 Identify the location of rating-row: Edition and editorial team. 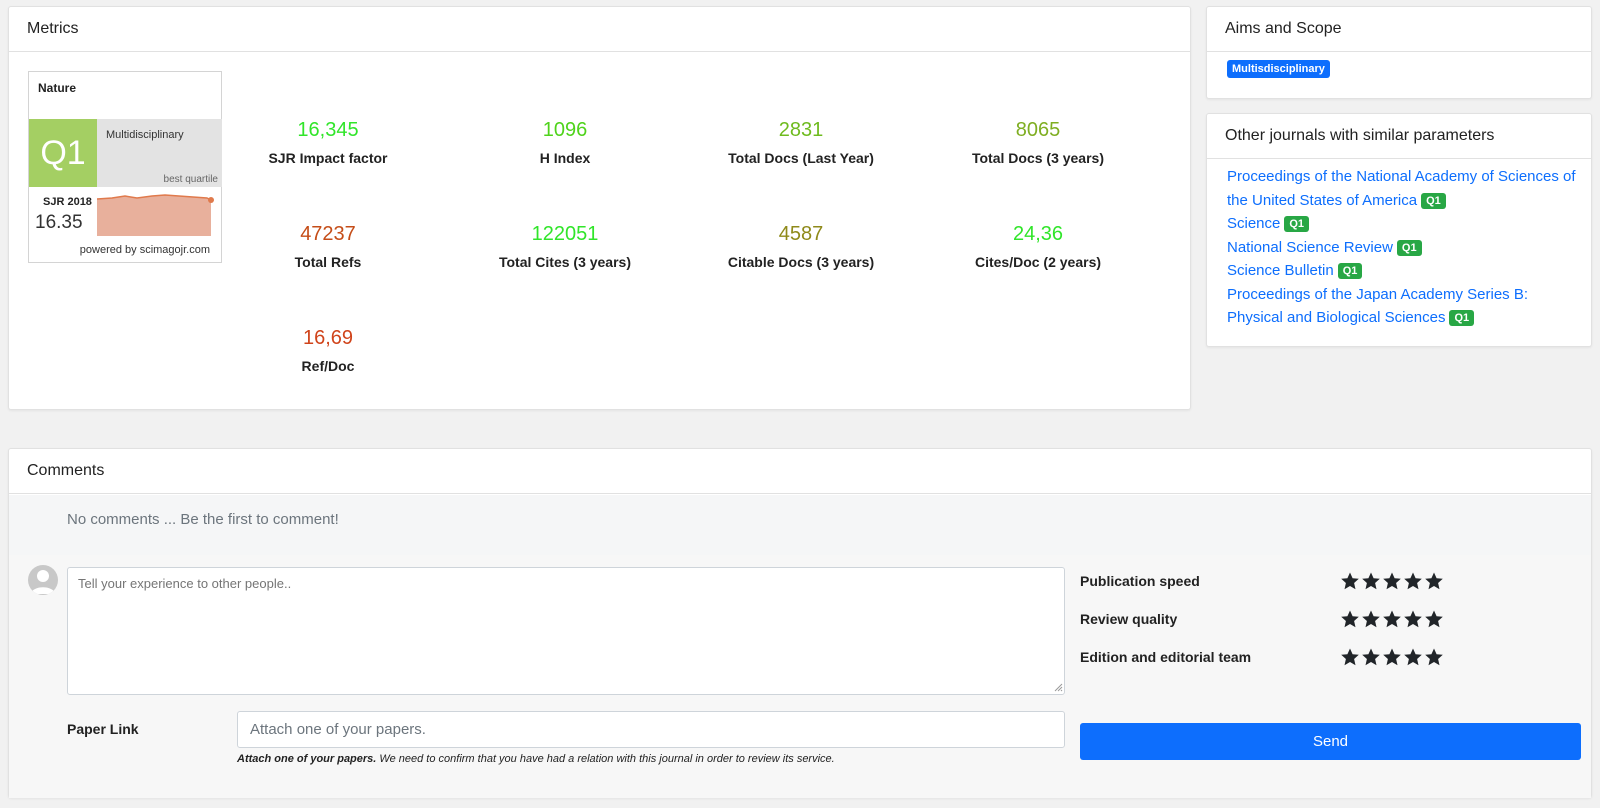
(1270, 657).